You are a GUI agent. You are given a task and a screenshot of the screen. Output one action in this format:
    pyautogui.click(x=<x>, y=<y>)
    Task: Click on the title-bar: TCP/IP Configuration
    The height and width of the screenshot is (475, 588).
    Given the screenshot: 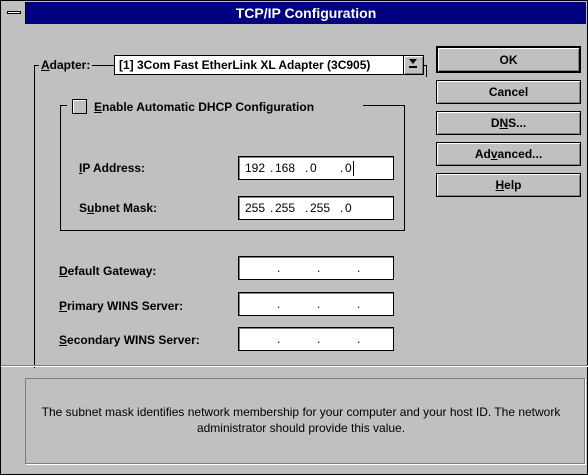 What is the action you would take?
    pyautogui.click(x=294, y=13)
    